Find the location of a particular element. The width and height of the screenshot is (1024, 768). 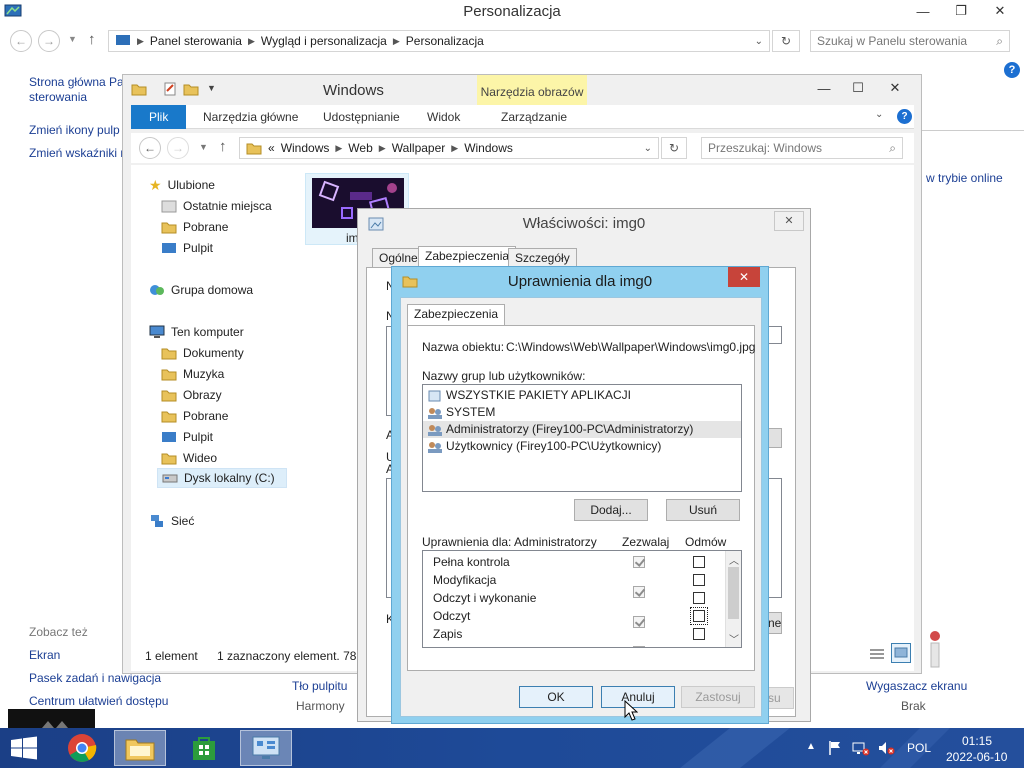

tree-desktop-pc: Pulpit is located at coordinates (187, 437).